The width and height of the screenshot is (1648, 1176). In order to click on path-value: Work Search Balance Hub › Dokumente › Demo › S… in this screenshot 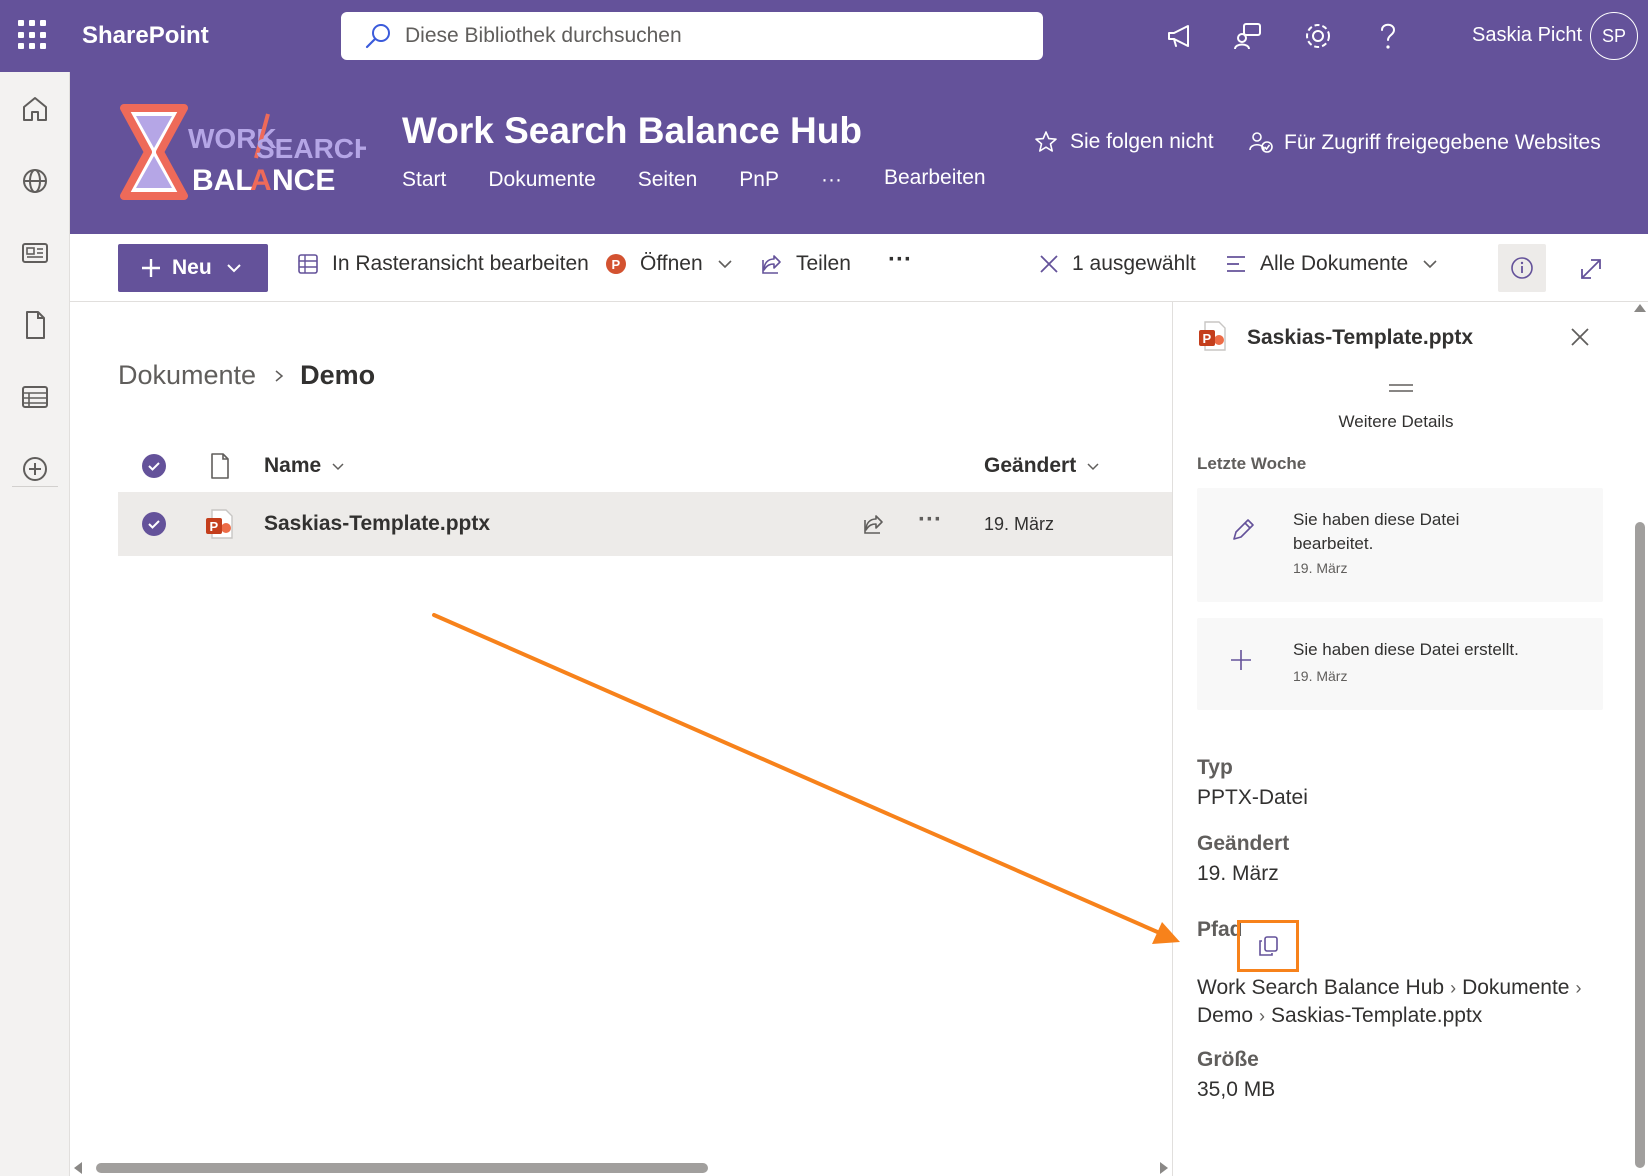, I will do `click(1407, 1002)`.